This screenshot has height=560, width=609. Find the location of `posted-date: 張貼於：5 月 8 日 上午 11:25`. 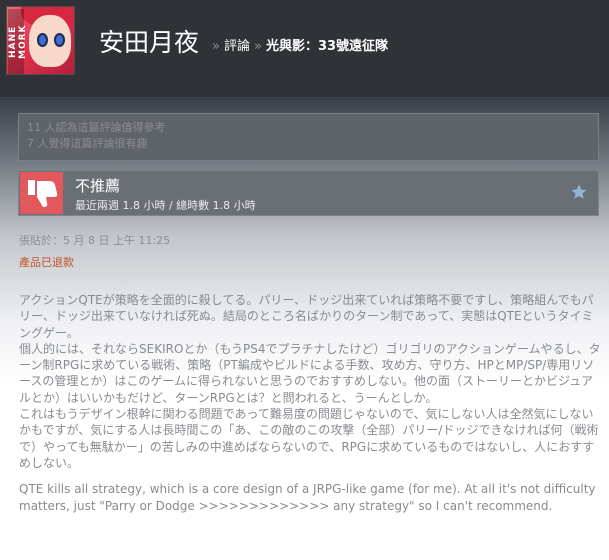

posted-date: 張貼於：5 月 8 日 上午 11:25 is located at coordinates (95, 240).